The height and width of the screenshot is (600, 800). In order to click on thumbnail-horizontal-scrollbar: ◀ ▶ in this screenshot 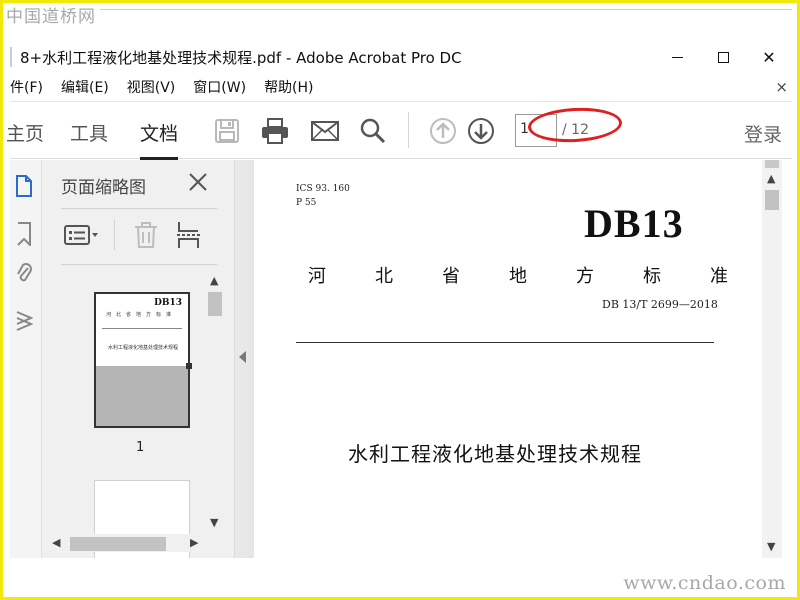, I will do `click(127, 543)`.